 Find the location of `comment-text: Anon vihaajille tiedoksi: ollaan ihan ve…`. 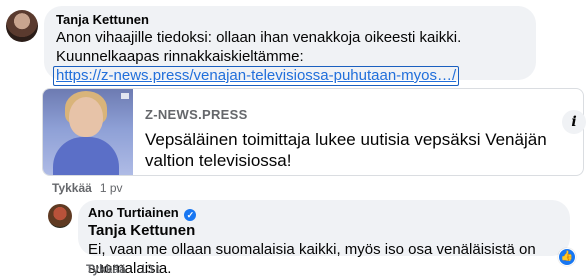

comment-text: Anon vihaajille tiedoksi: ollaan ihan ve… is located at coordinates (259, 47).